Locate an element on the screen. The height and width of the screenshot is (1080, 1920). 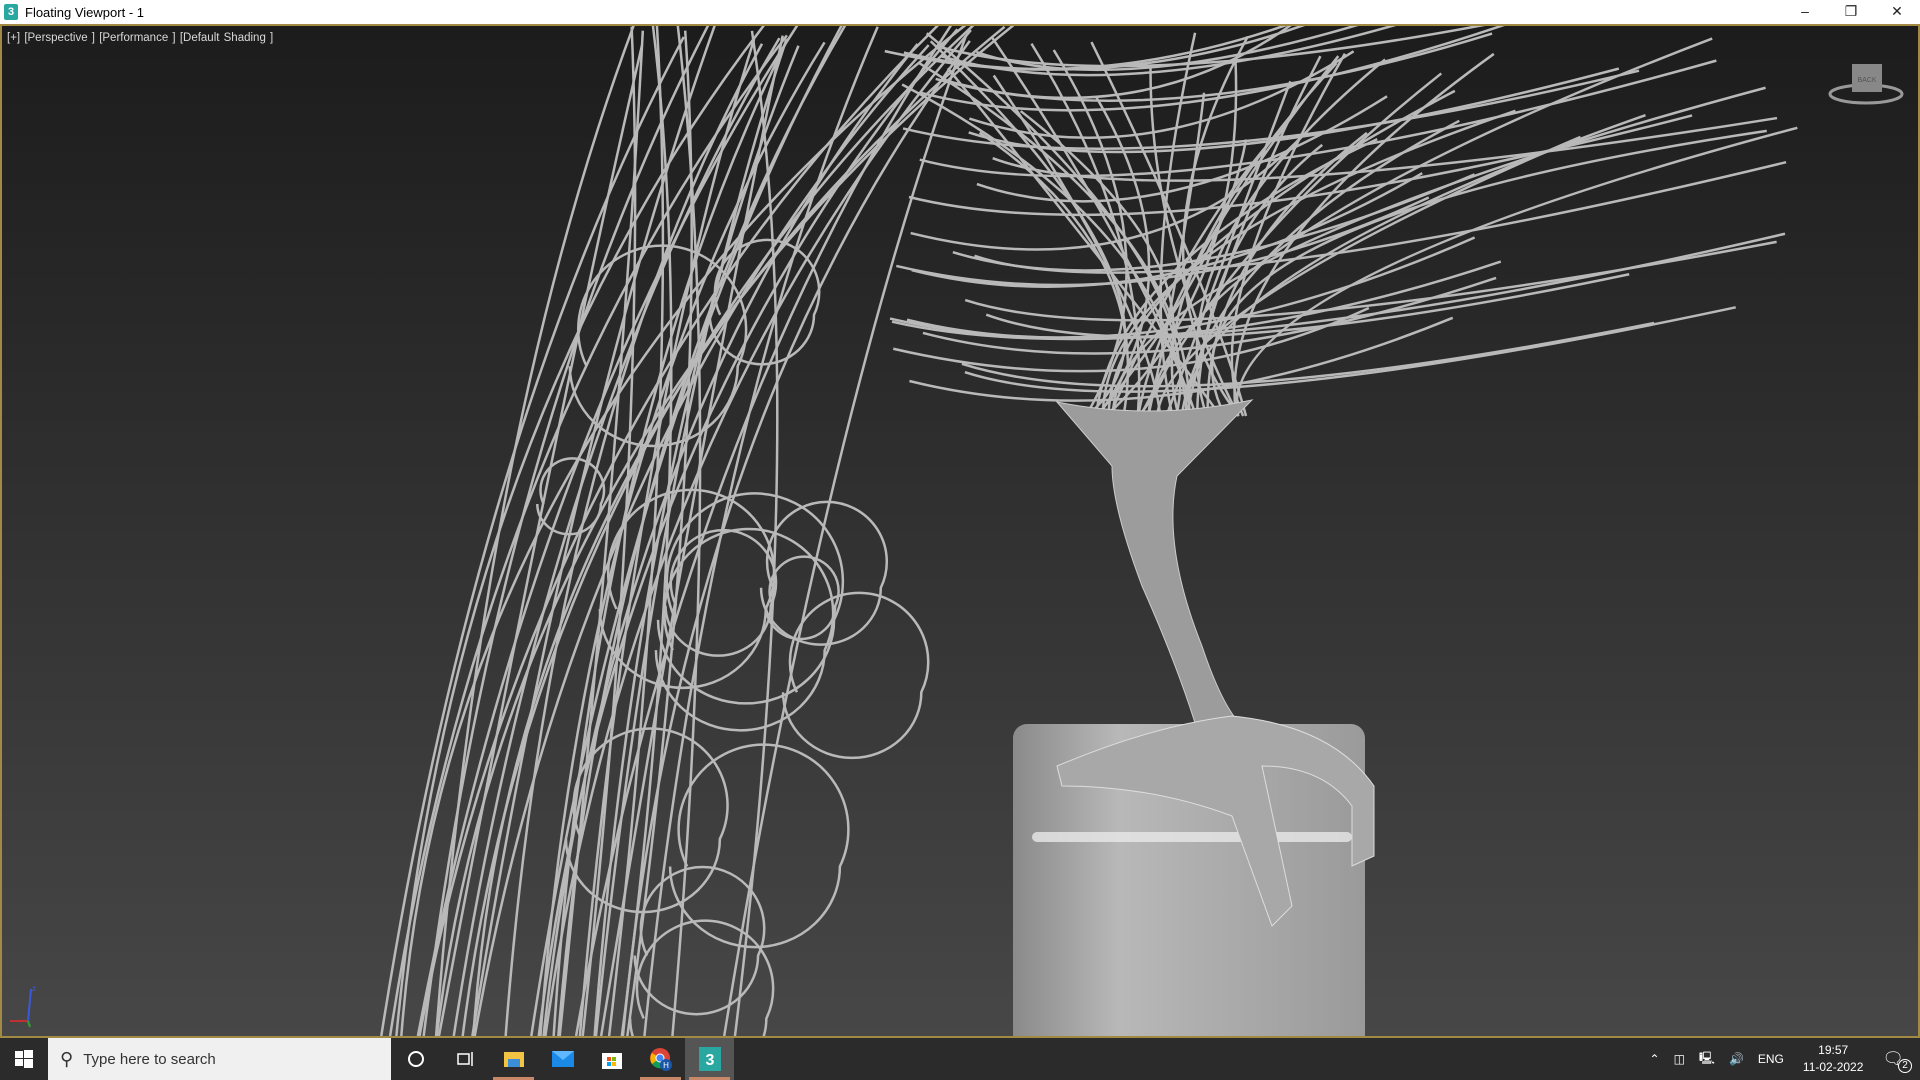
svg-text: z is located at coordinates (34, 988).